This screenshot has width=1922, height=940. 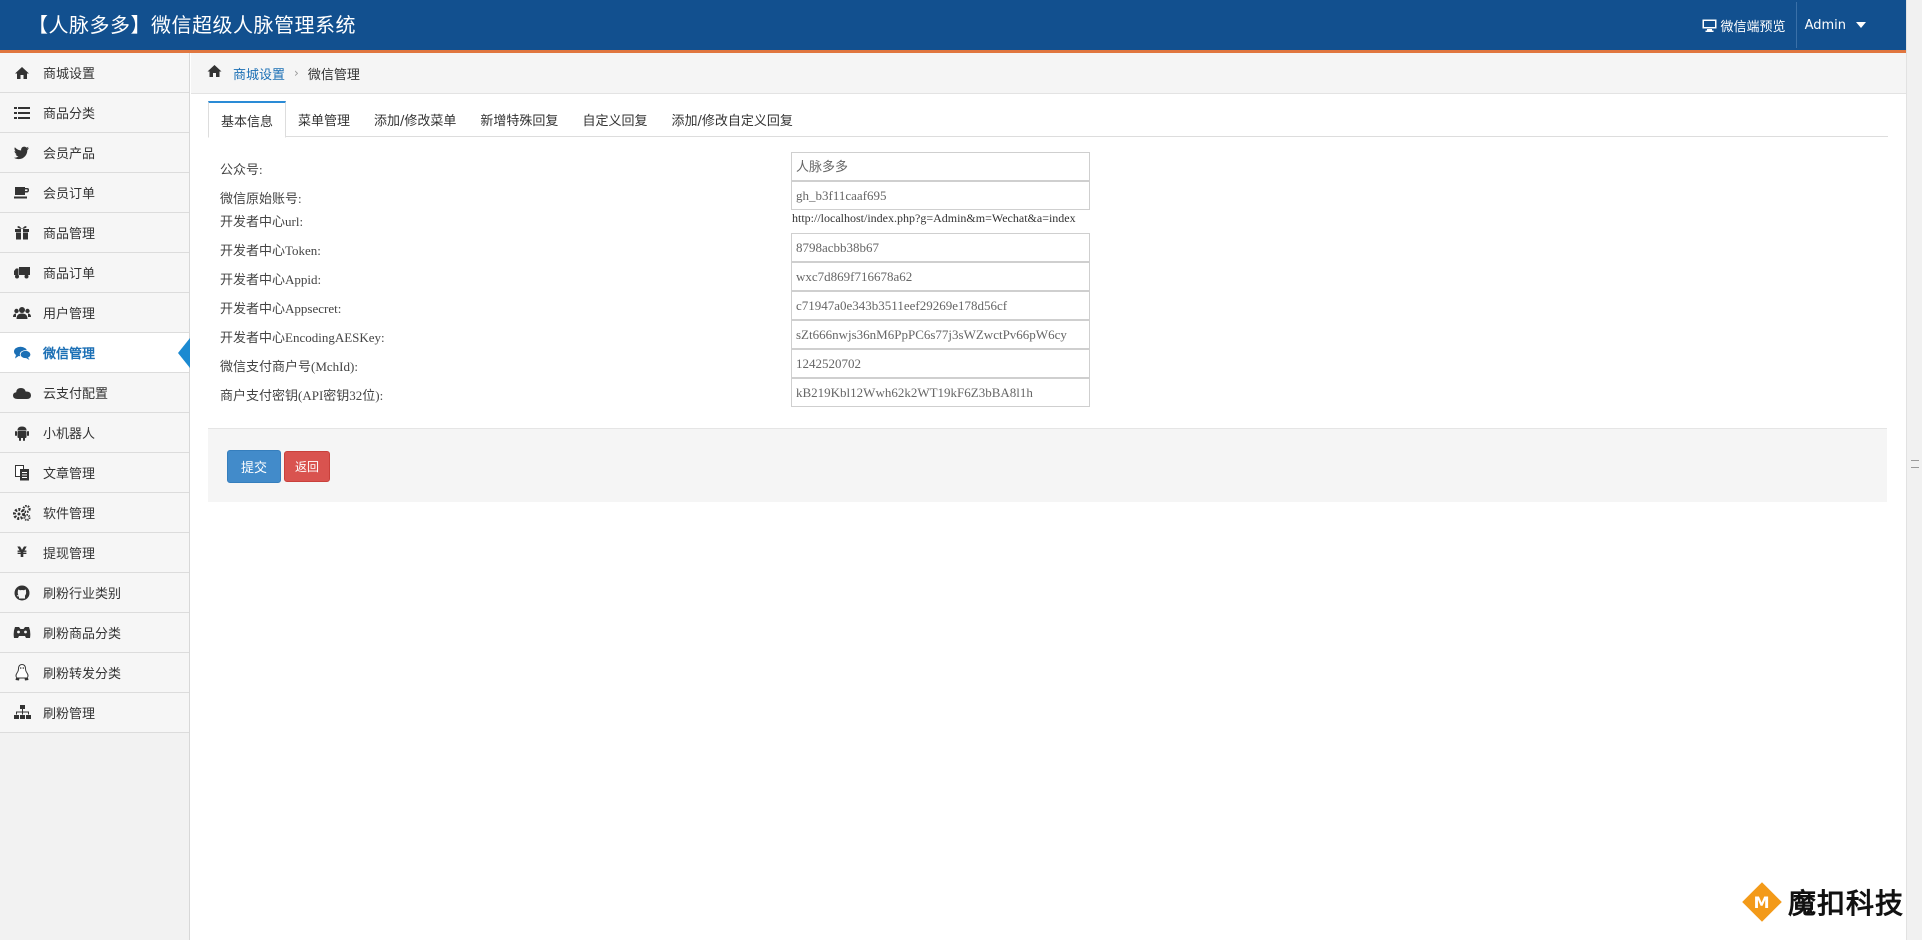 I want to click on cloud-icon, so click(x=22, y=393).